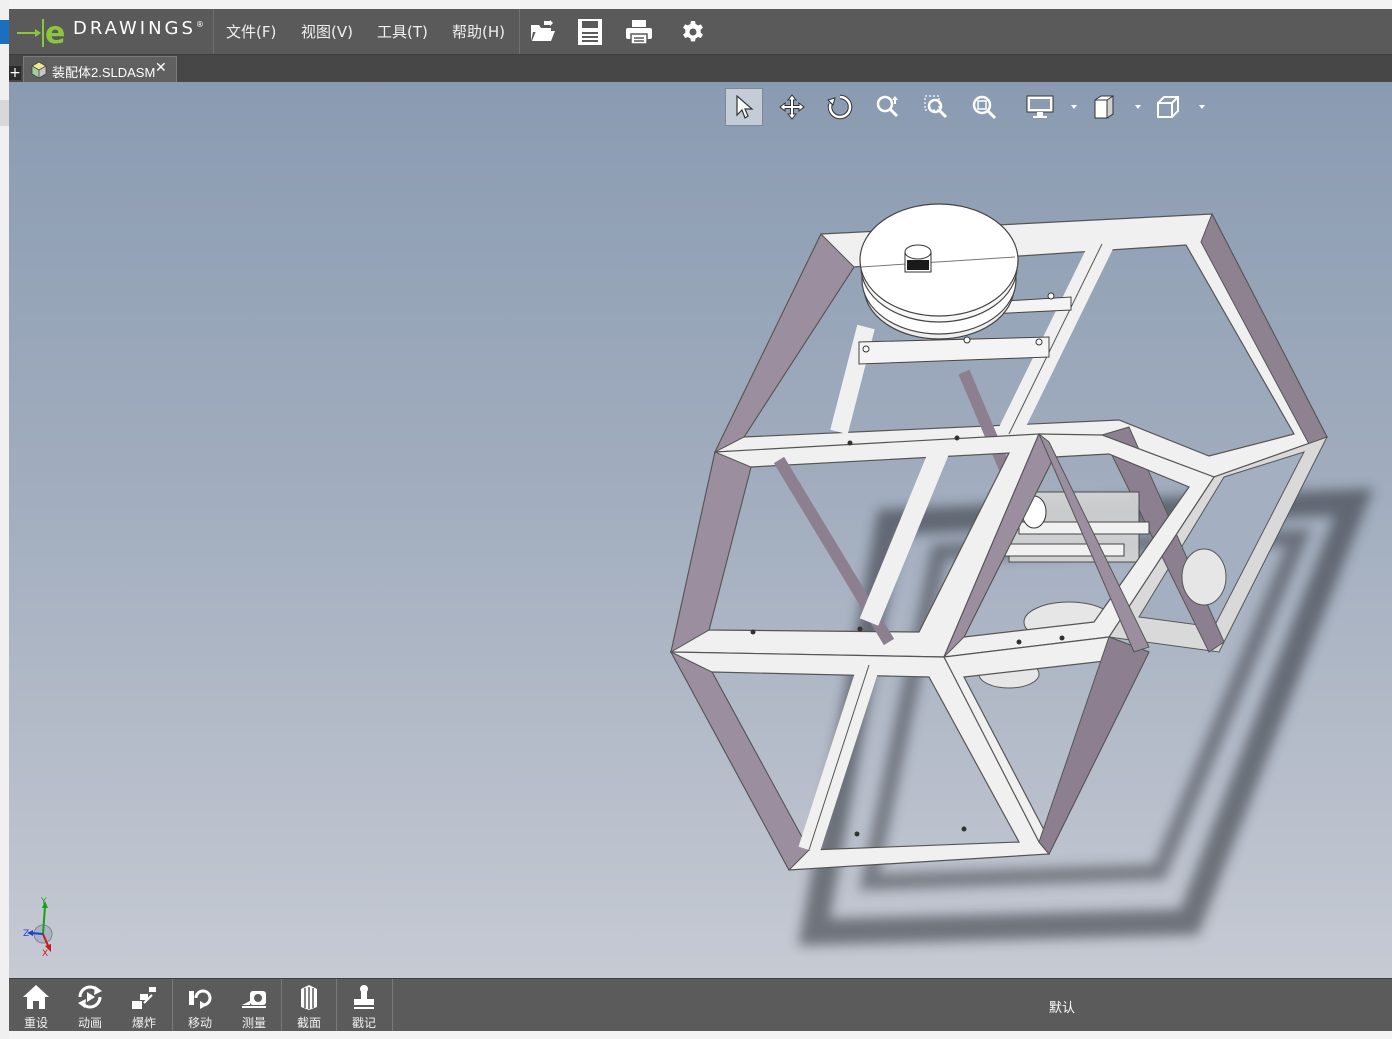  I want to click on print-icon, so click(639, 32).